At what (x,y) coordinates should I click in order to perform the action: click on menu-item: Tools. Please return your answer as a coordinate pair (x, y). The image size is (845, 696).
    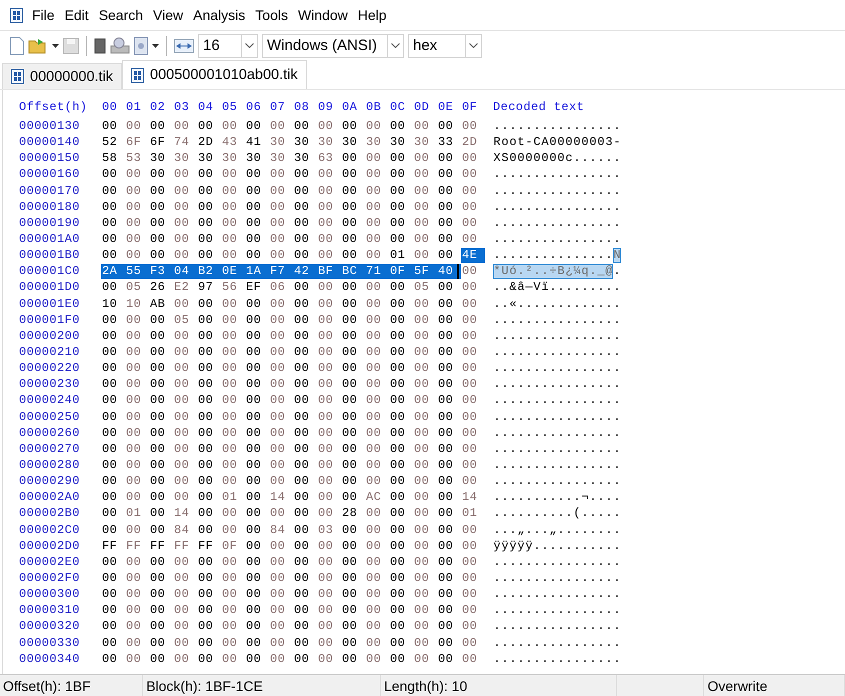
    Looking at the image, I should click on (271, 15).